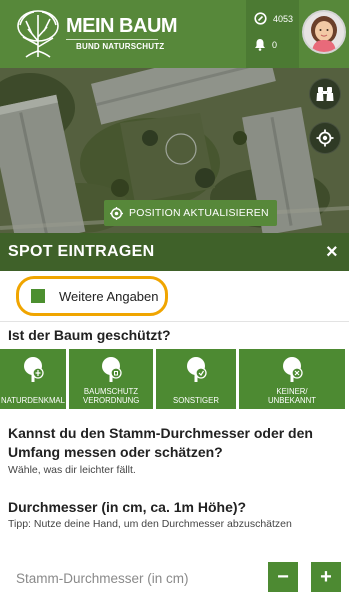 The image size is (349, 594). I want to click on protected-question: Ist der Baum geschützt?, so click(89, 335).